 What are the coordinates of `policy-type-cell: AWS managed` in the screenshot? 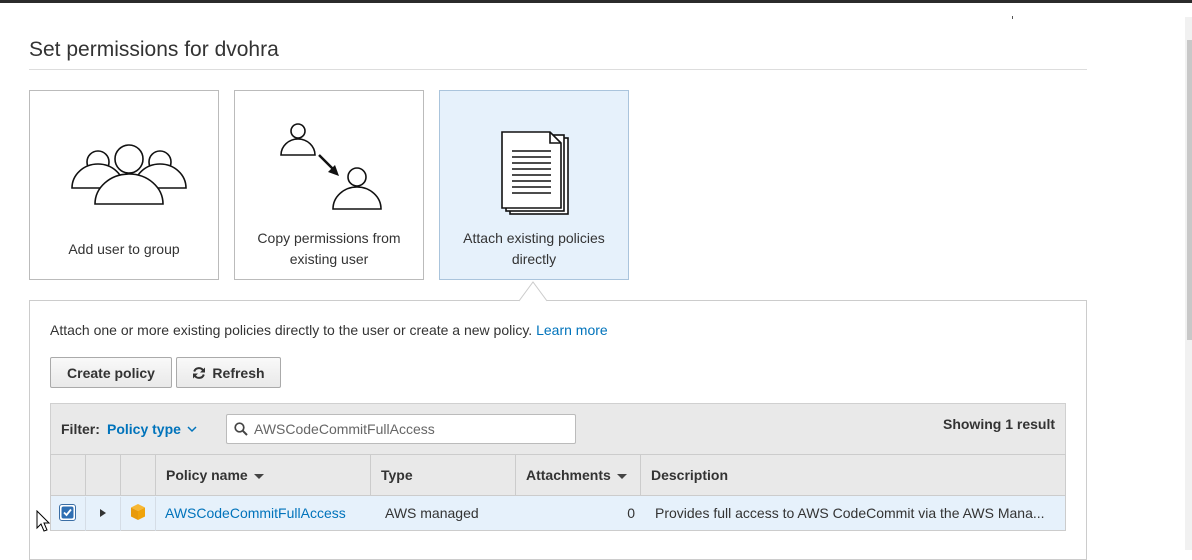 It's located at (432, 513).